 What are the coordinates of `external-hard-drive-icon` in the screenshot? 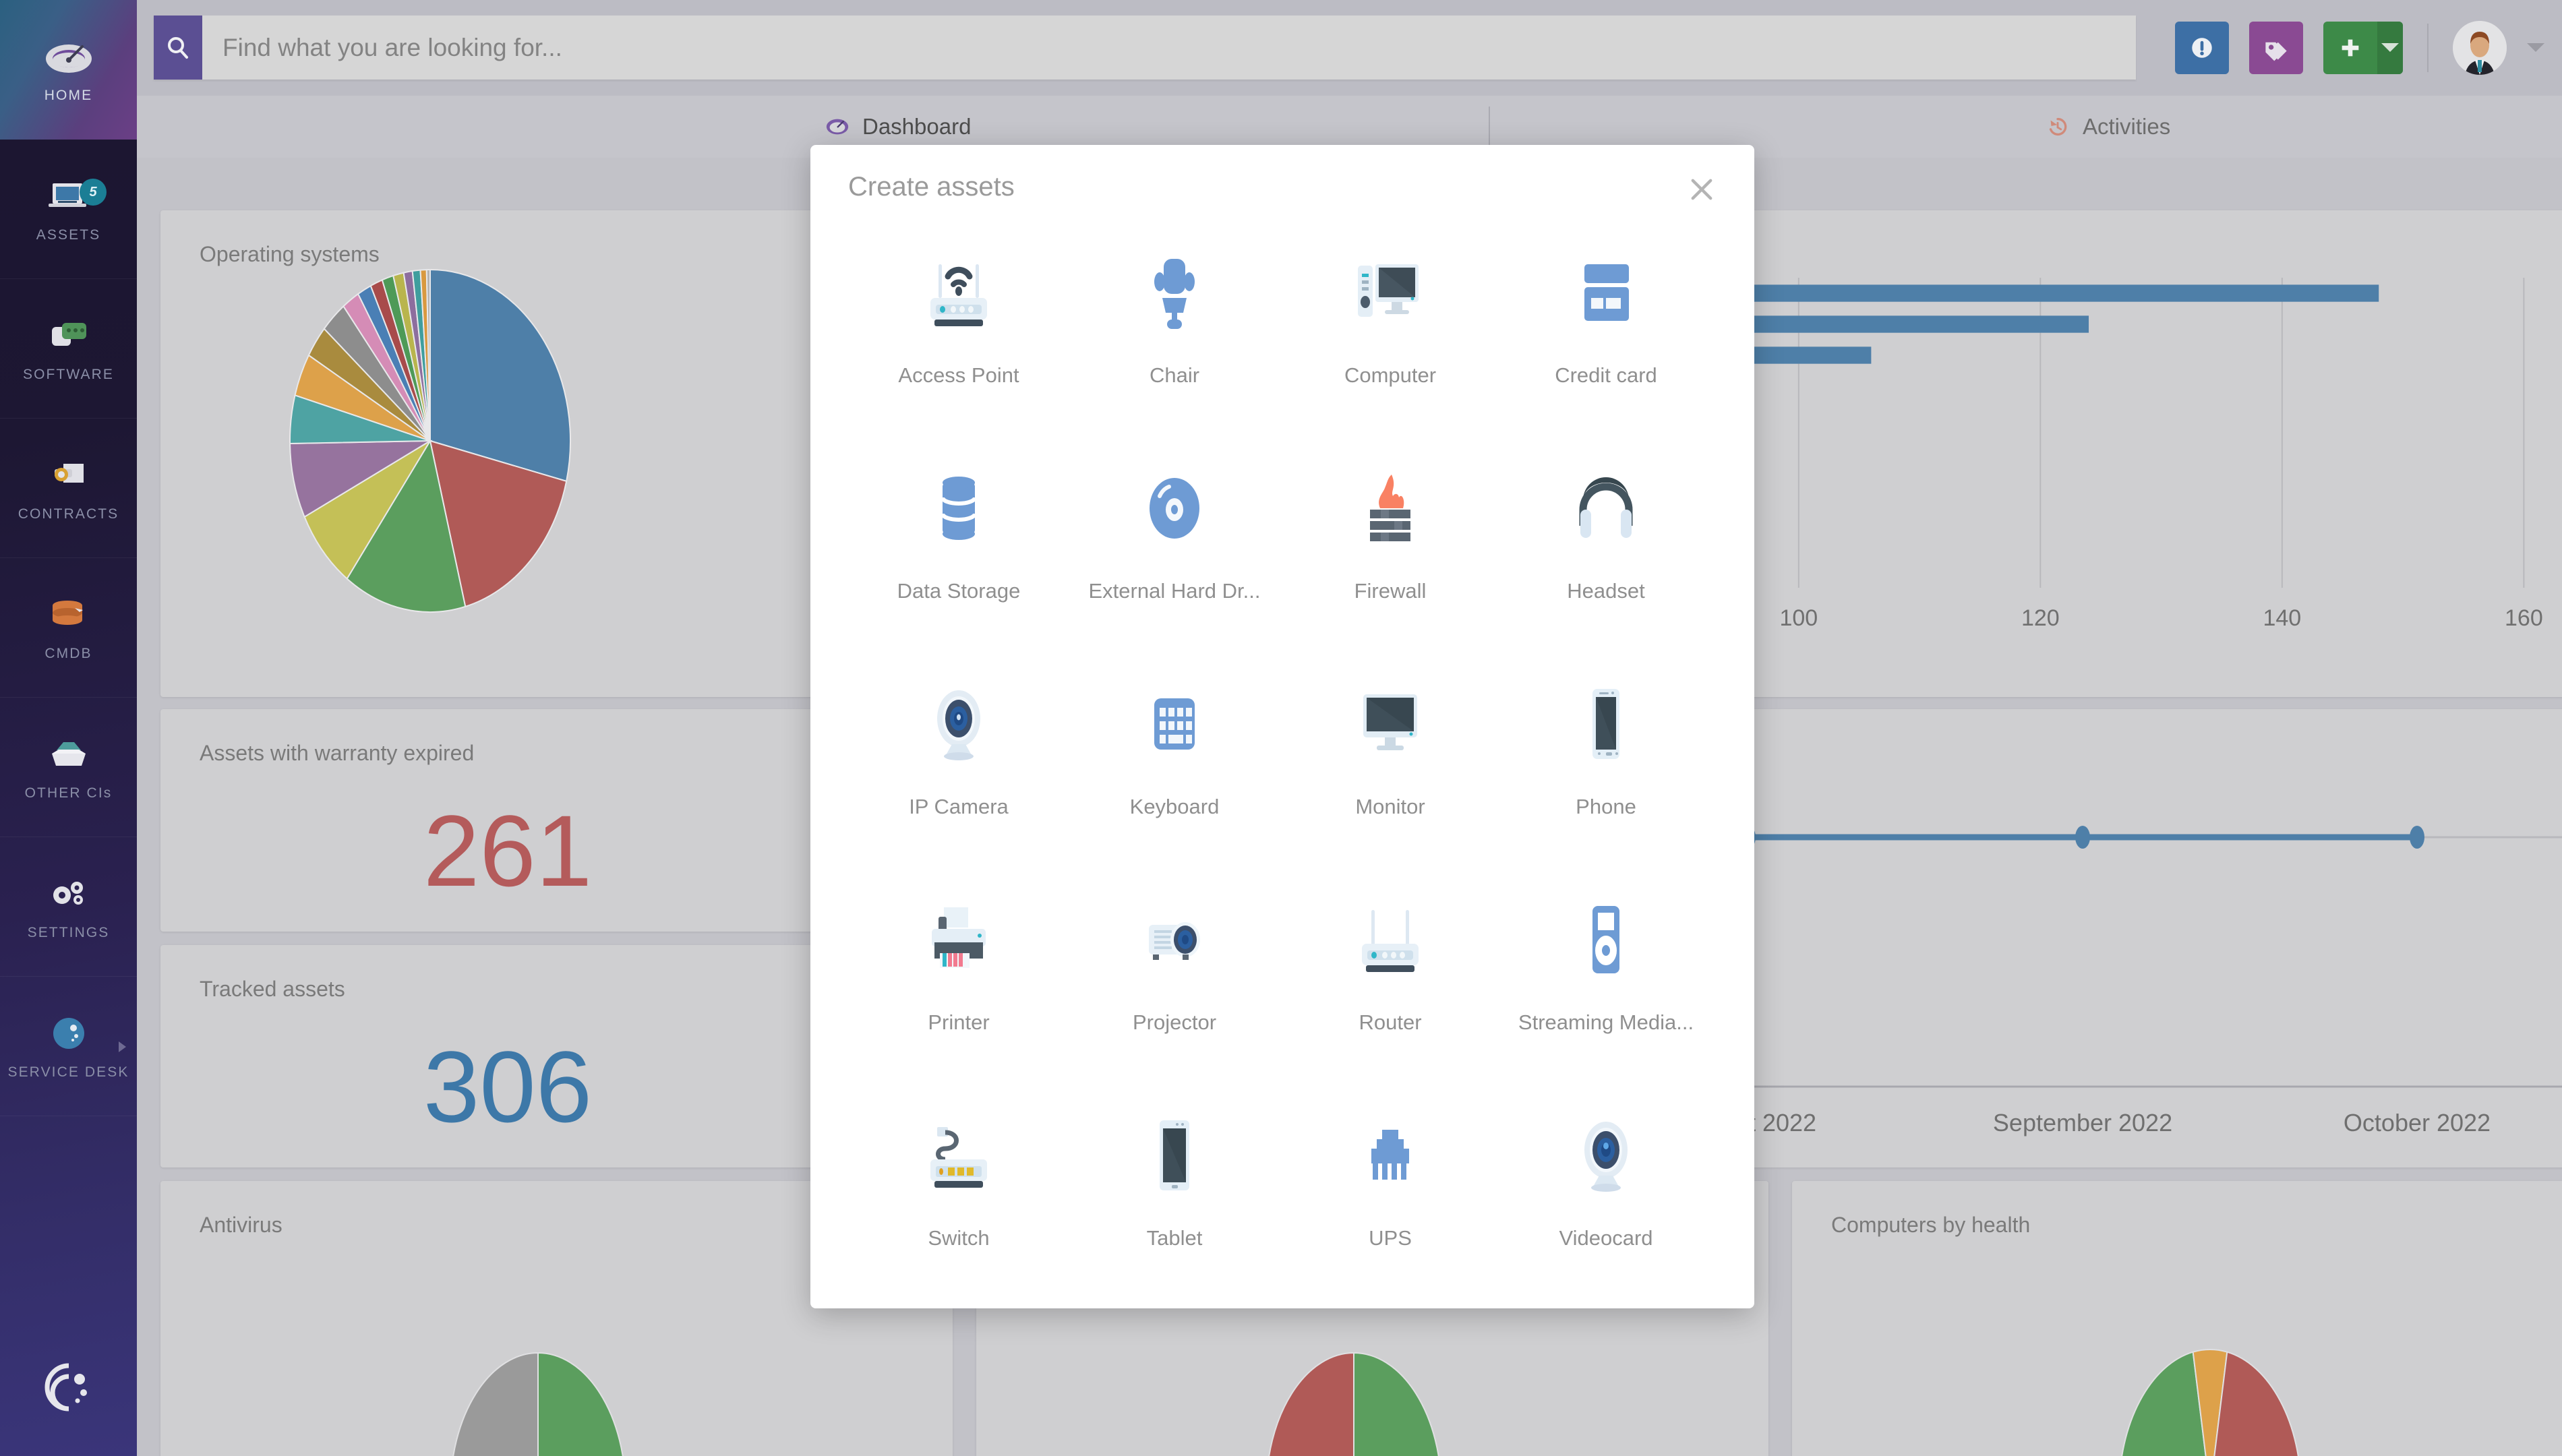 It's located at (1175, 508).